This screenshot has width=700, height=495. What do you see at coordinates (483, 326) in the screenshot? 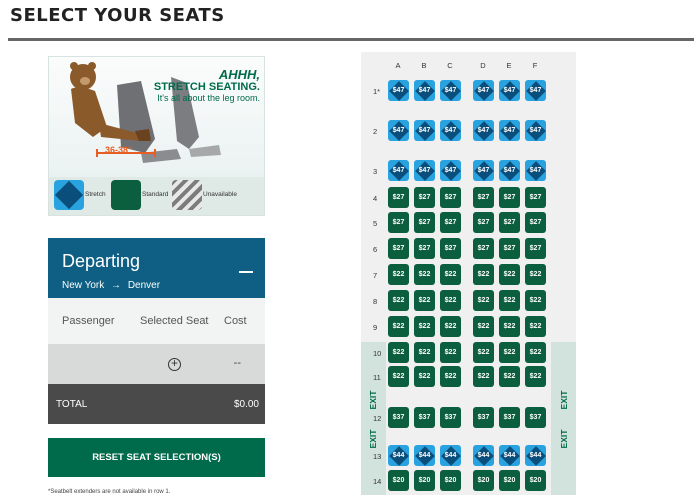
I see `seat-9d: $22` at bounding box center [483, 326].